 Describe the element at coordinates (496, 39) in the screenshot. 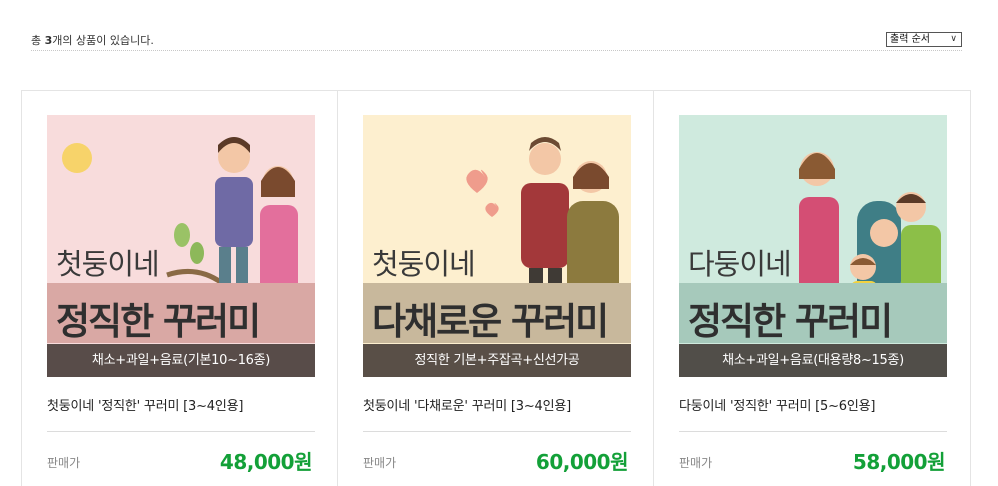

I see `list-header: 총 3개의 상품이 있습니다. 출력 순서 ∨` at that location.